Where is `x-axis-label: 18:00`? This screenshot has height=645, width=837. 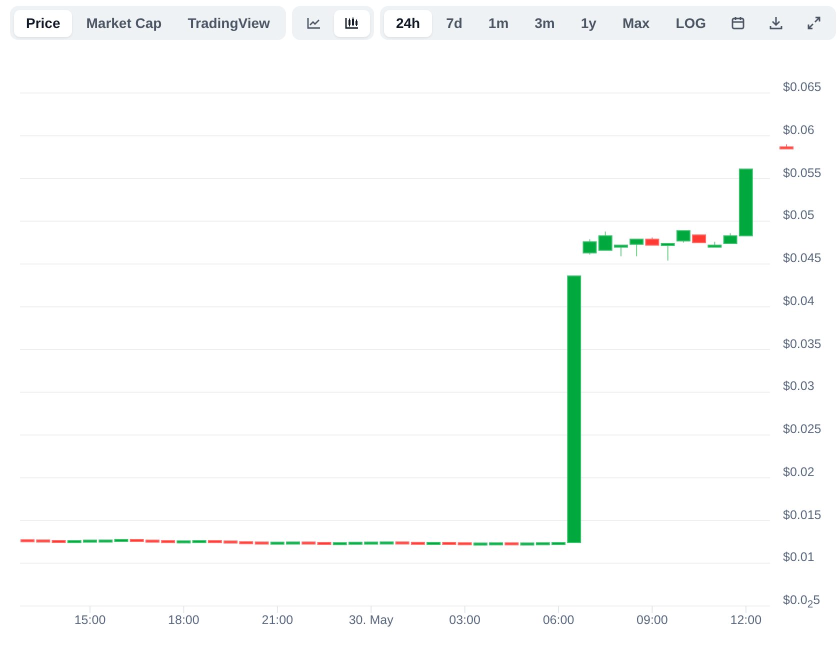
x-axis-label: 18:00 is located at coordinates (184, 620).